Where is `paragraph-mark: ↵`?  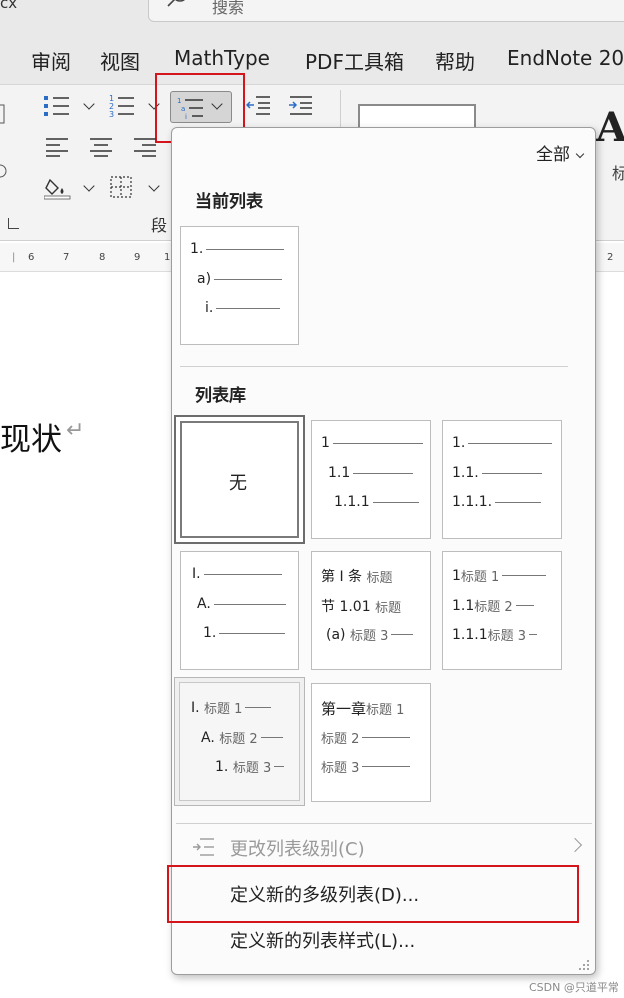 paragraph-mark: ↵ is located at coordinates (75, 430).